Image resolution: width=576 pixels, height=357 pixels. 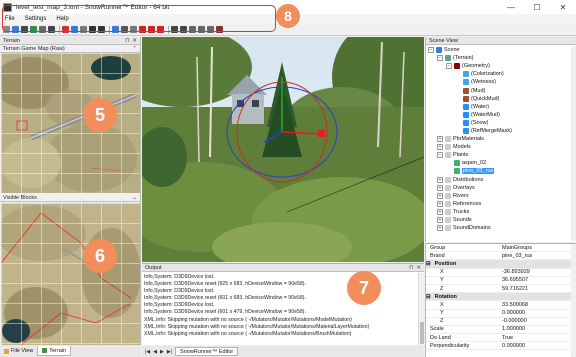 I want to click on property-value: True, so click(x=539, y=338).